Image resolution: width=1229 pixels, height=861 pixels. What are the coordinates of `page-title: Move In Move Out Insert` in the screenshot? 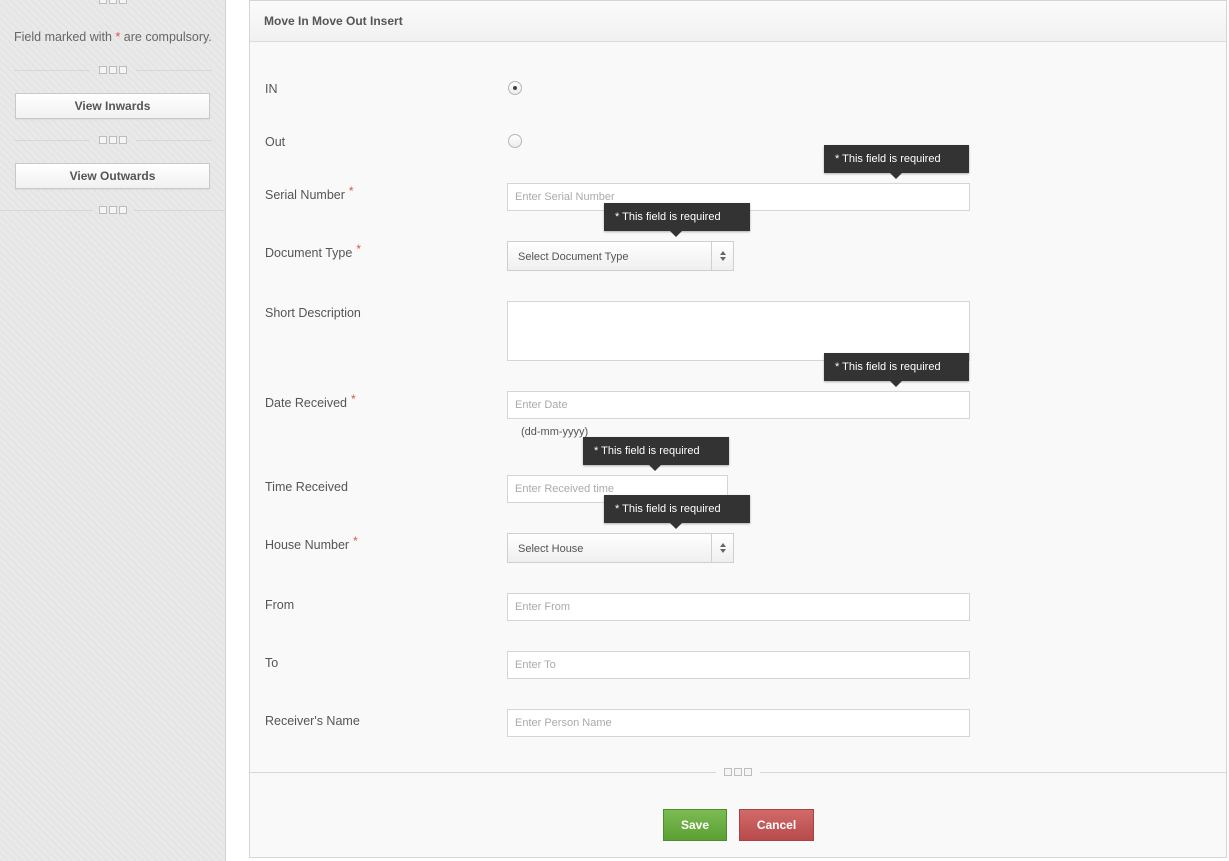 It's located at (333, 21).